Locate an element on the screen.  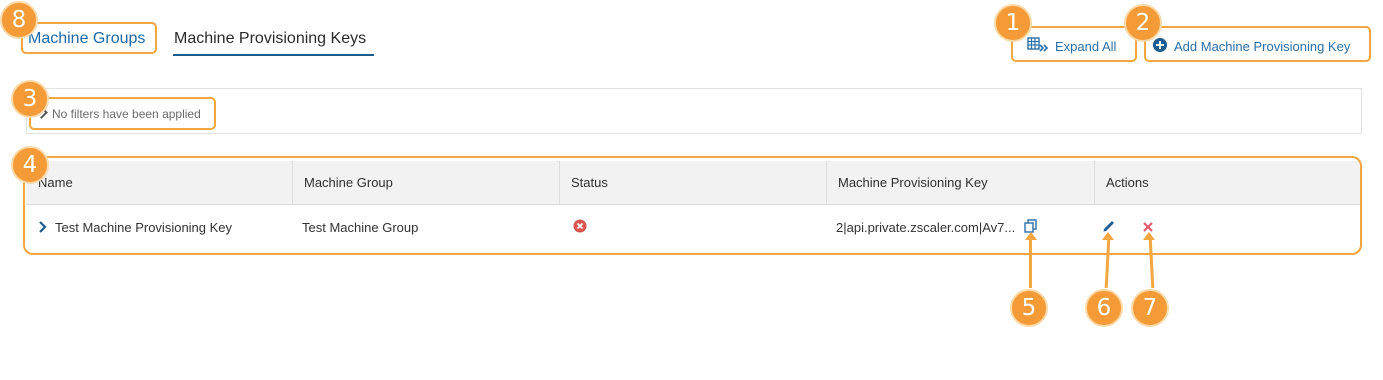
annotation-arrow is located at coordinates (1030, 263).